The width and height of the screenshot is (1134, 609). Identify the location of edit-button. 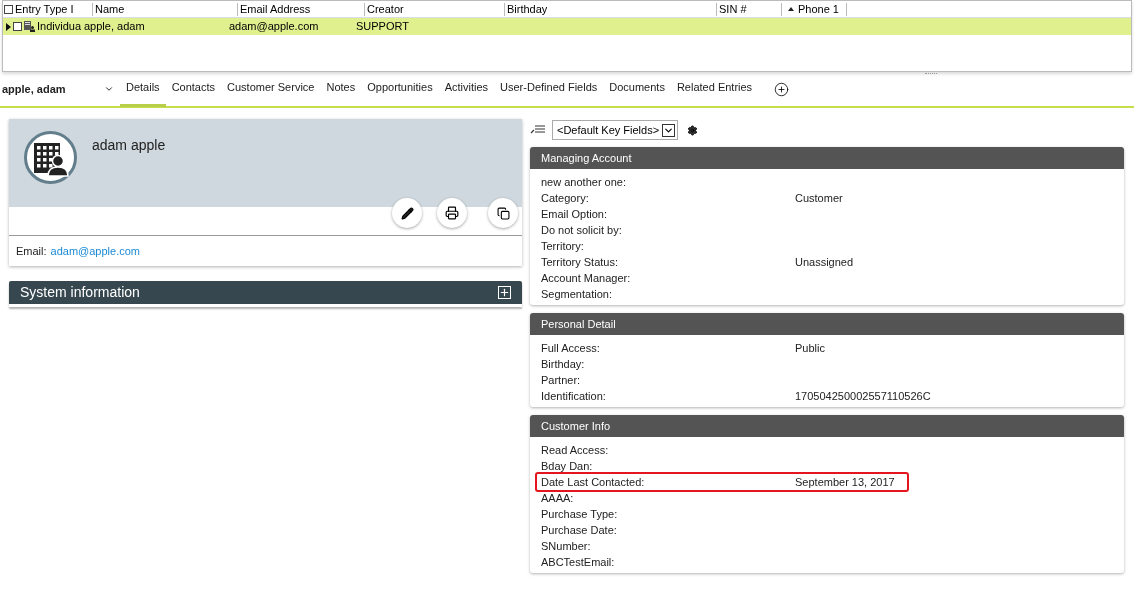
(407, 213).